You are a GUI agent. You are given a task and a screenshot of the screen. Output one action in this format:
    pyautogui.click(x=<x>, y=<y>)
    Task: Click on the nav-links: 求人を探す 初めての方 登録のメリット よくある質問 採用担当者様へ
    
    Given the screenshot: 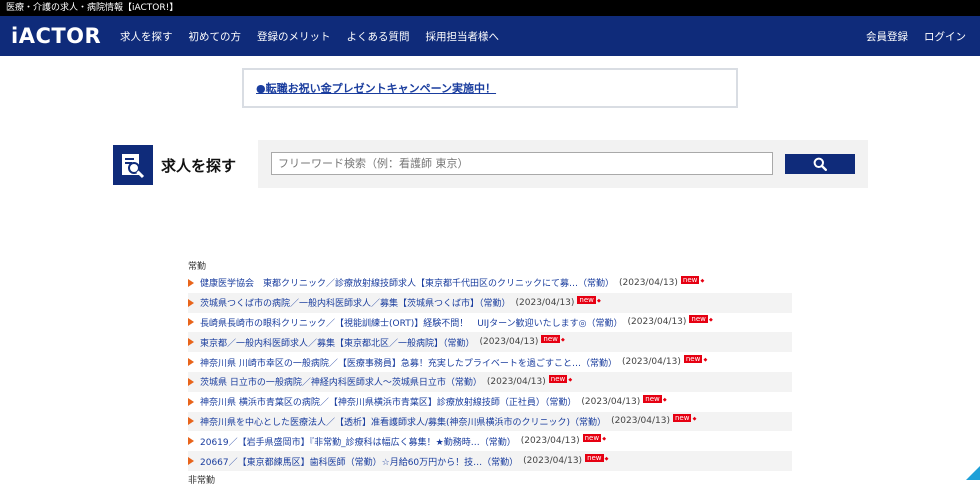 What is the action you would take?
    pyautogui.click(x=317, y=36)
    